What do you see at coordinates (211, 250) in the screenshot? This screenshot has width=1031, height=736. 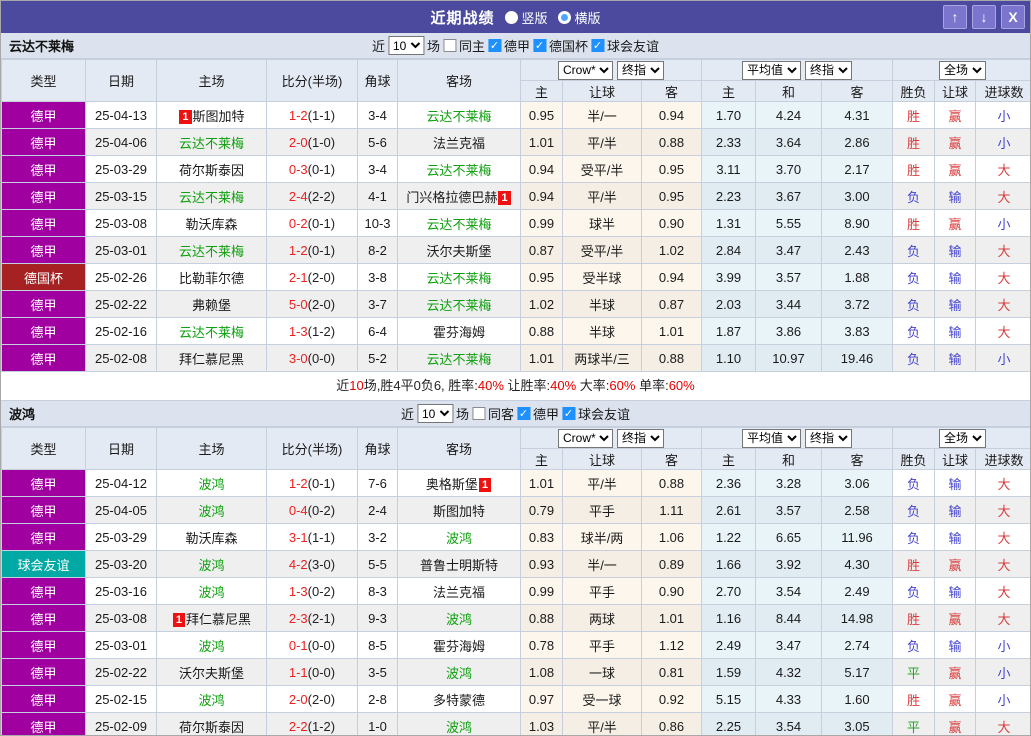 I see `home-team-cell: 云达不莱梅` at bounding box center [211, 250].